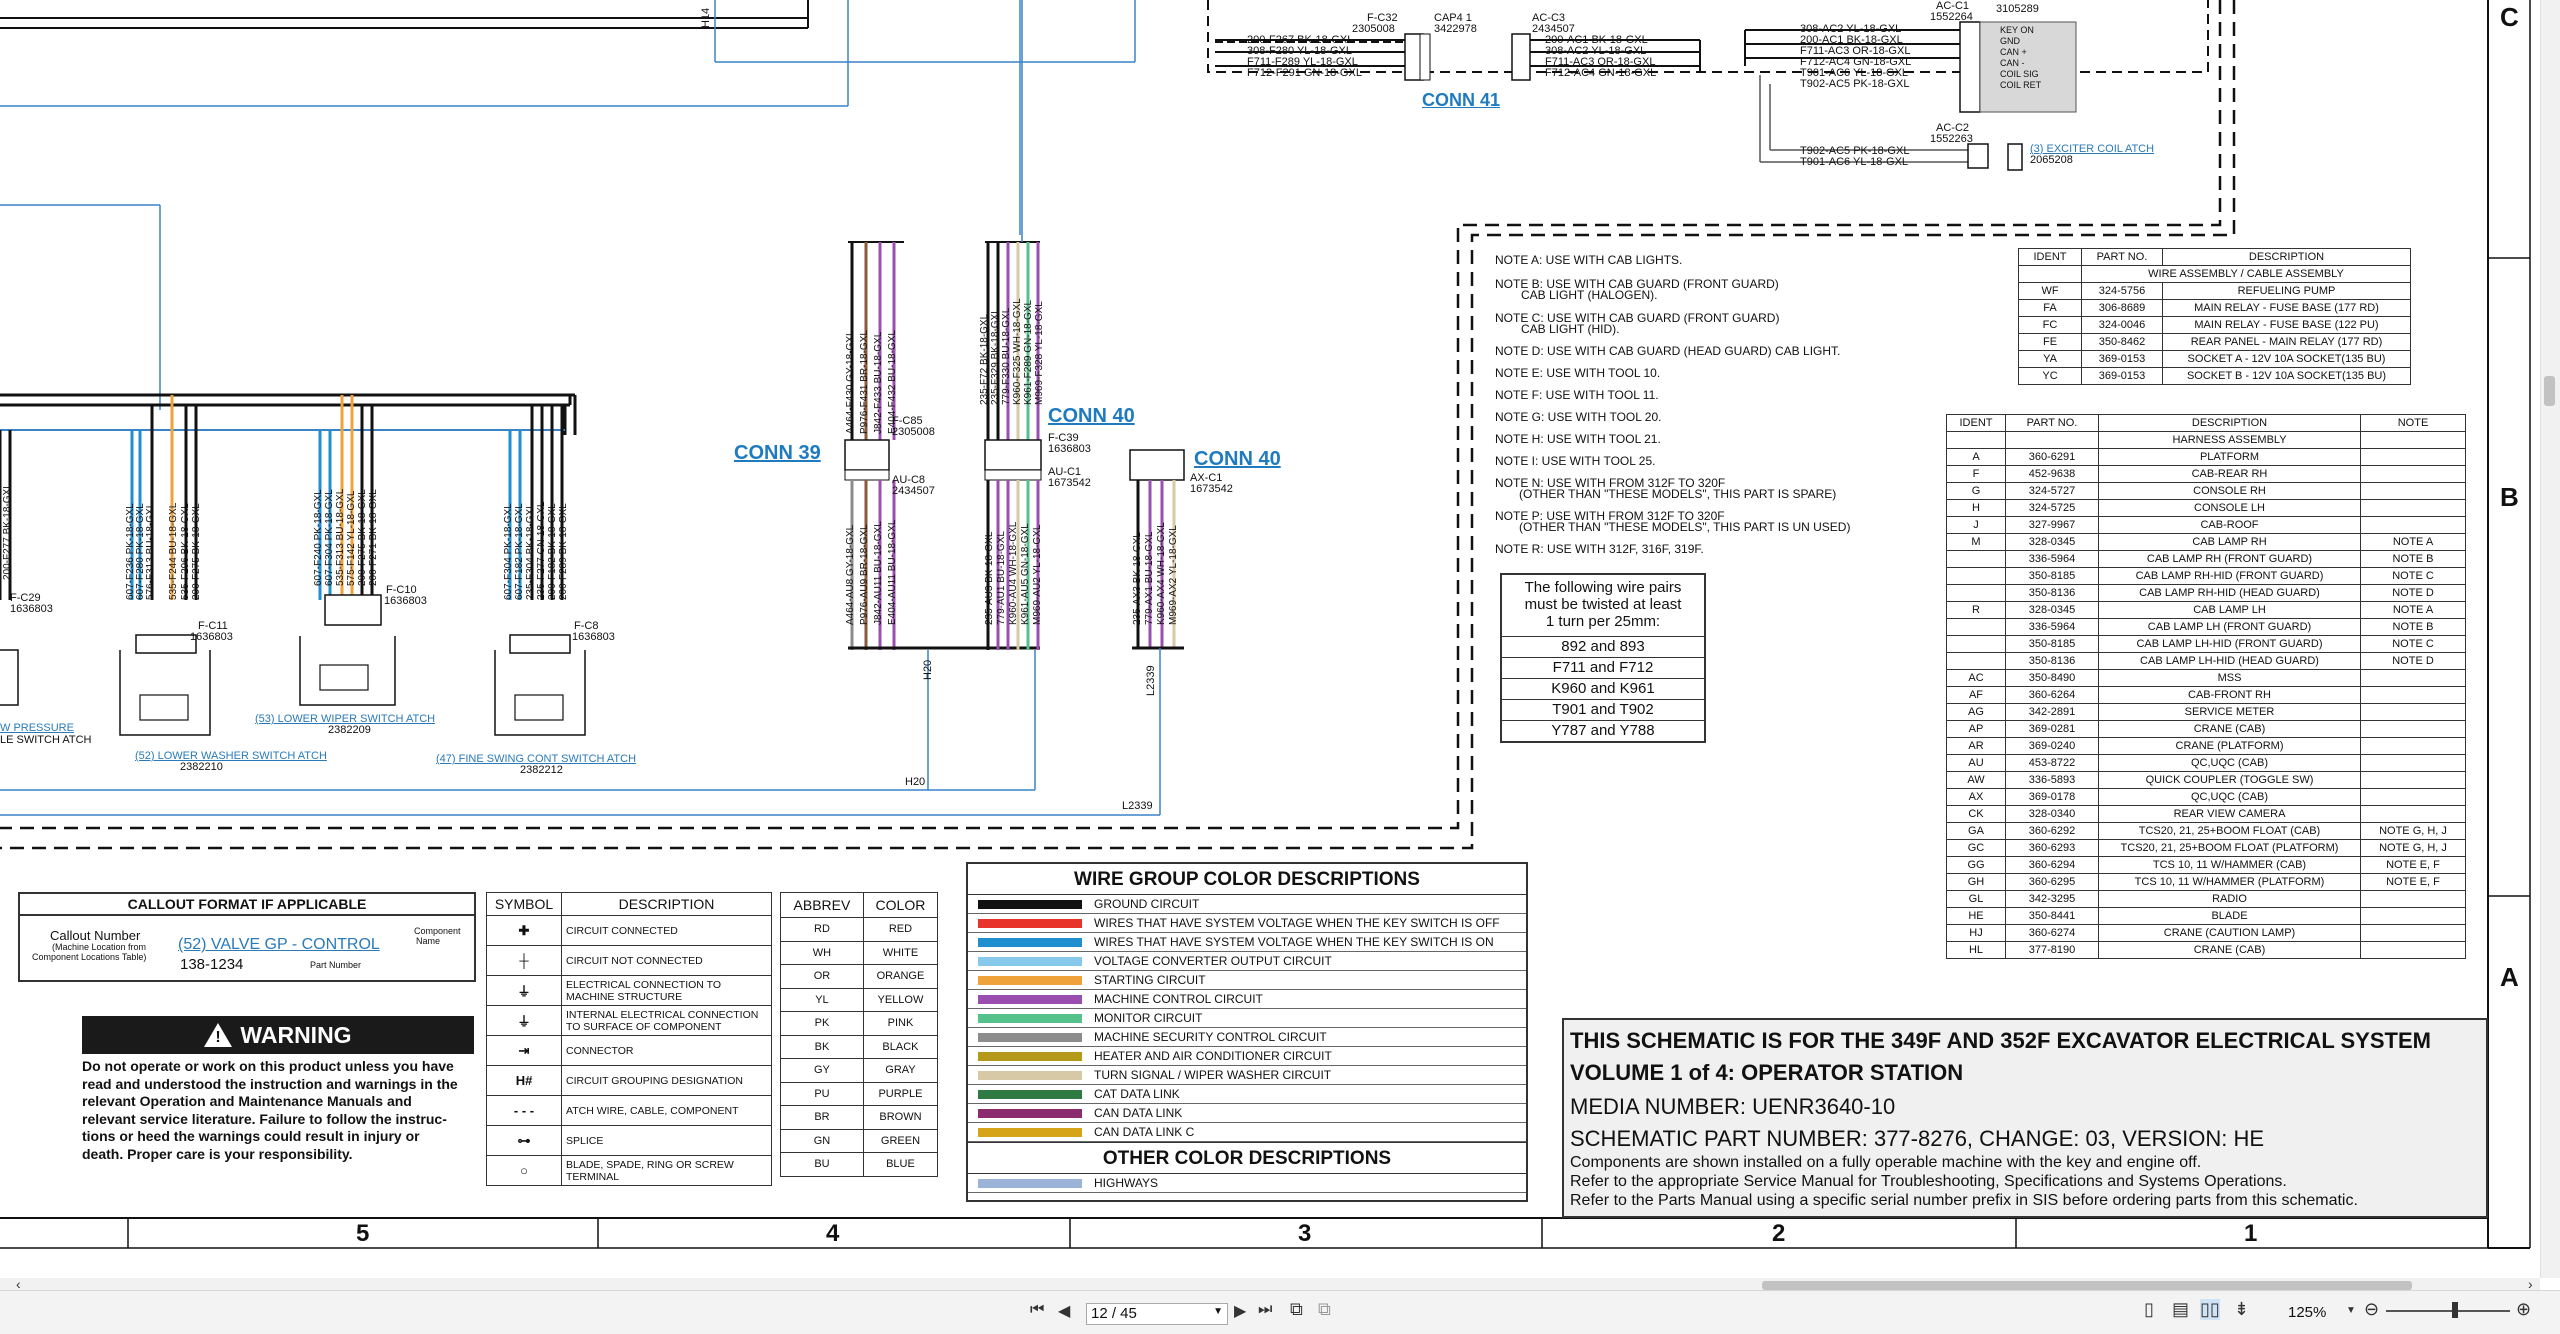 The width and height of the screenshot is (2560, 1334). I want to click on pressure-switch-link: W PRESSURE, so click(37, 728).